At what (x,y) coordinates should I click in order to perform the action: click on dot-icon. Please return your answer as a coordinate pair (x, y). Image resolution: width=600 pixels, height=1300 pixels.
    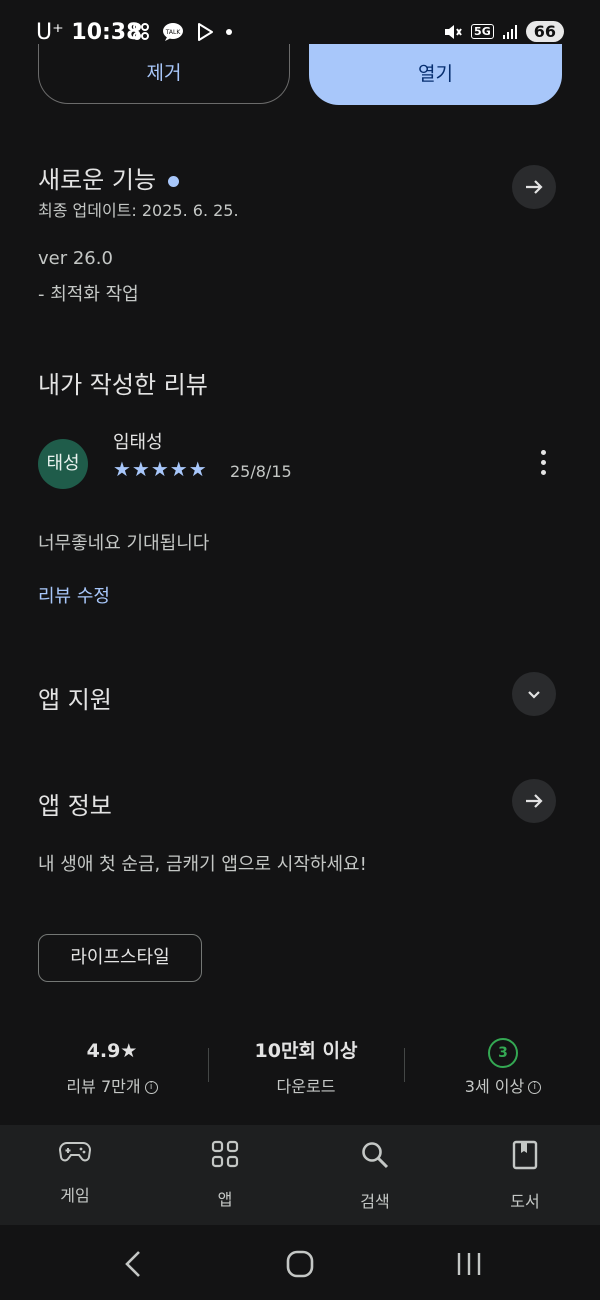
    Looking at the image, I should click on (229, 32).